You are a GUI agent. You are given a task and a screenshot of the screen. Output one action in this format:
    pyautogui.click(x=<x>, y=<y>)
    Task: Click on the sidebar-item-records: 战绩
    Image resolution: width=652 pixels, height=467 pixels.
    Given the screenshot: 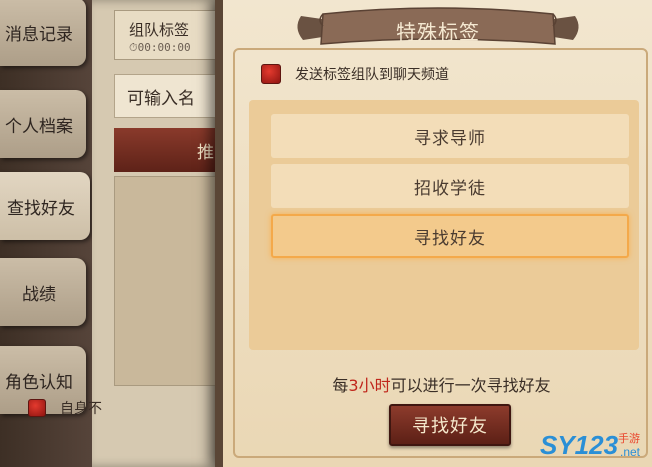 What is the action you would take?
    pyautogui.click(x=43, y=292)
    